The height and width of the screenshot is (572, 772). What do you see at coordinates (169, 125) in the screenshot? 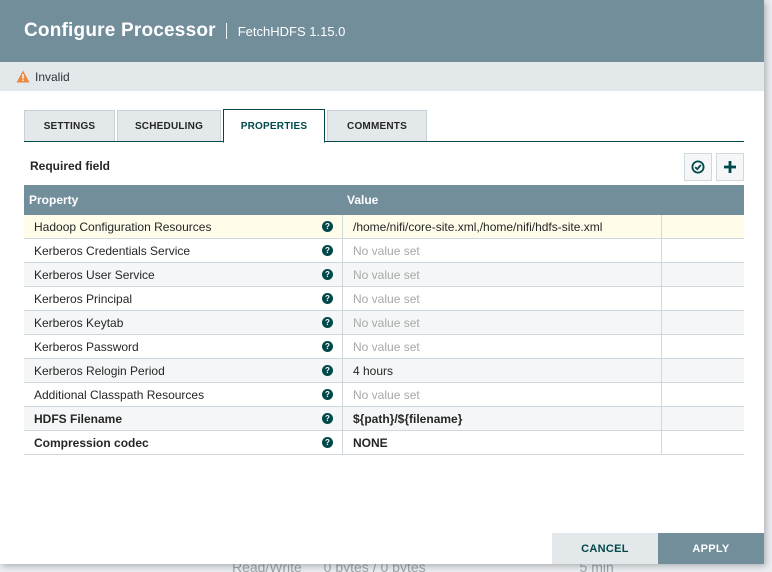
I see `tab-scheduling: SCHEDULING` at bounding box center [169, 125].